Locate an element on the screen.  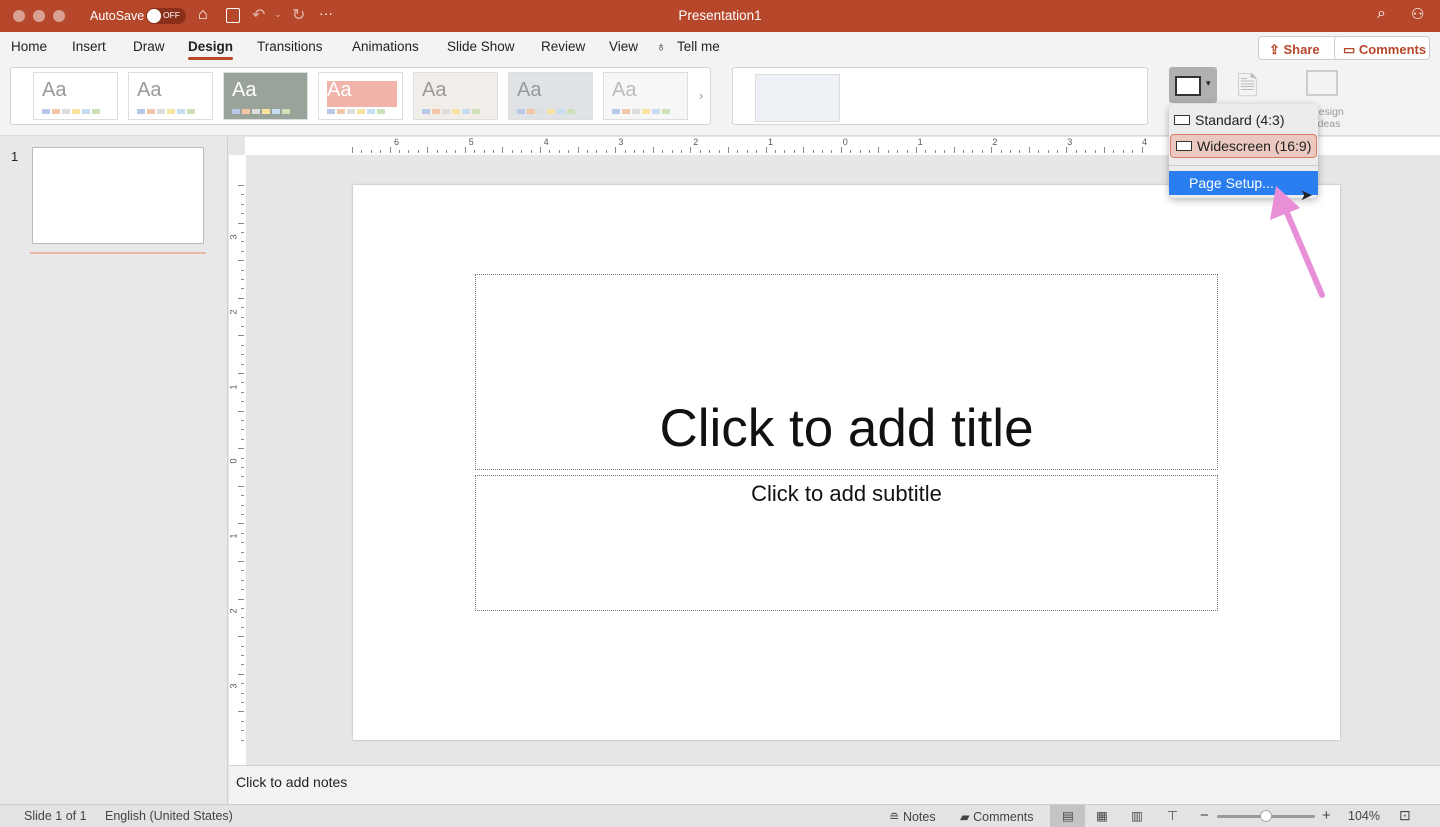
window-title: Presentation1 is located at coordinates (720, 15).